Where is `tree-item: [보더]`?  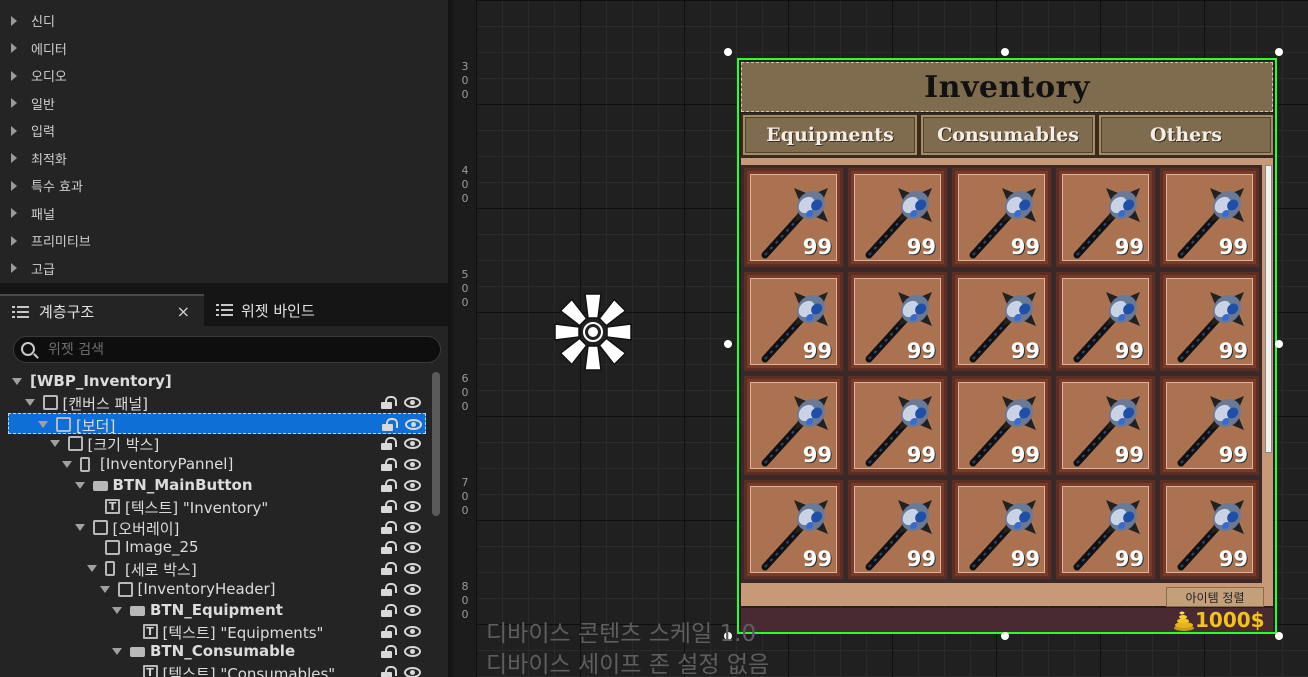
tree-item: [보더] is located at coordinates (217, 423).